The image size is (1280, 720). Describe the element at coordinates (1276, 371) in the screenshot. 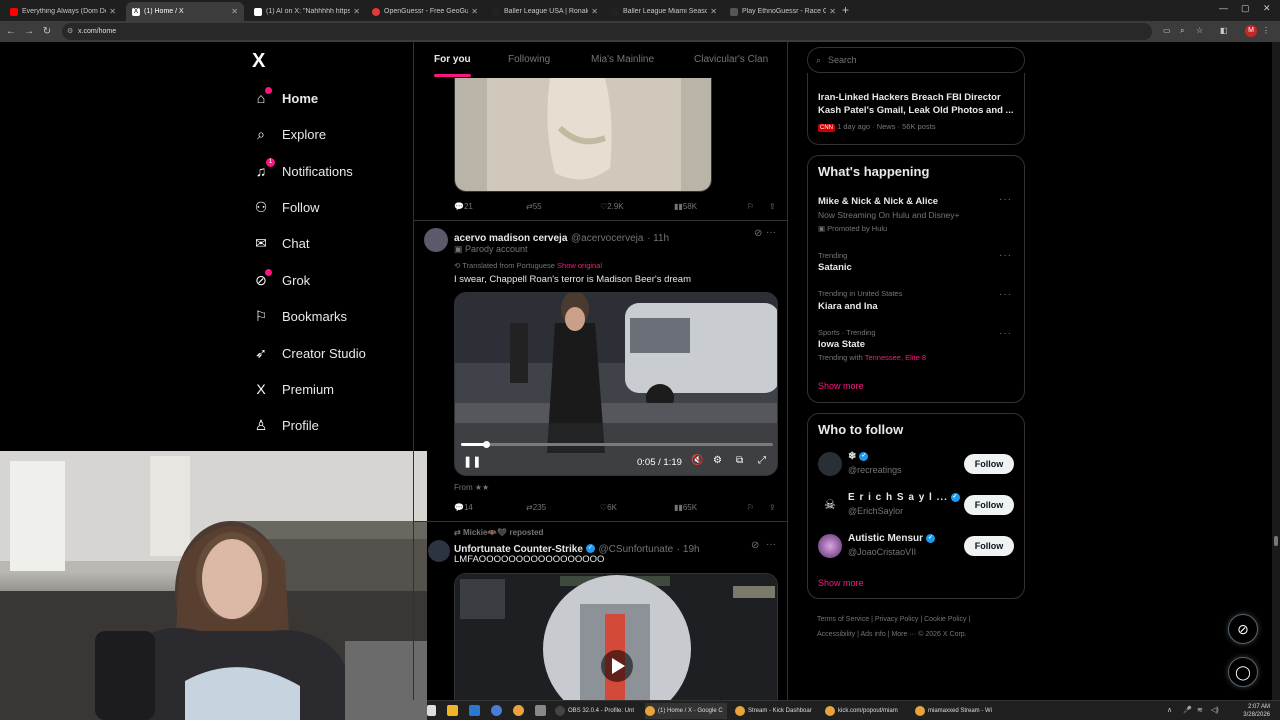

I see `page-scrollbar` at that location.